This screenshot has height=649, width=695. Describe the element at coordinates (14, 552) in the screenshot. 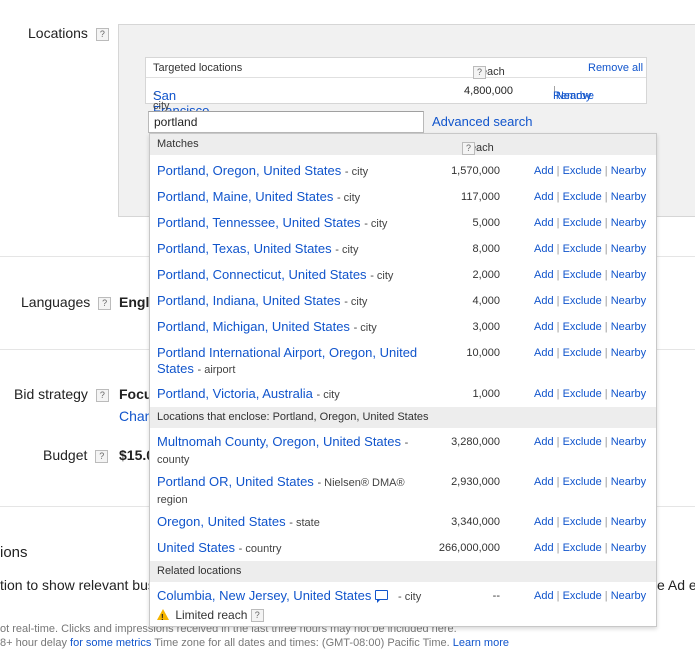

I see `section-title: ions` at that location.